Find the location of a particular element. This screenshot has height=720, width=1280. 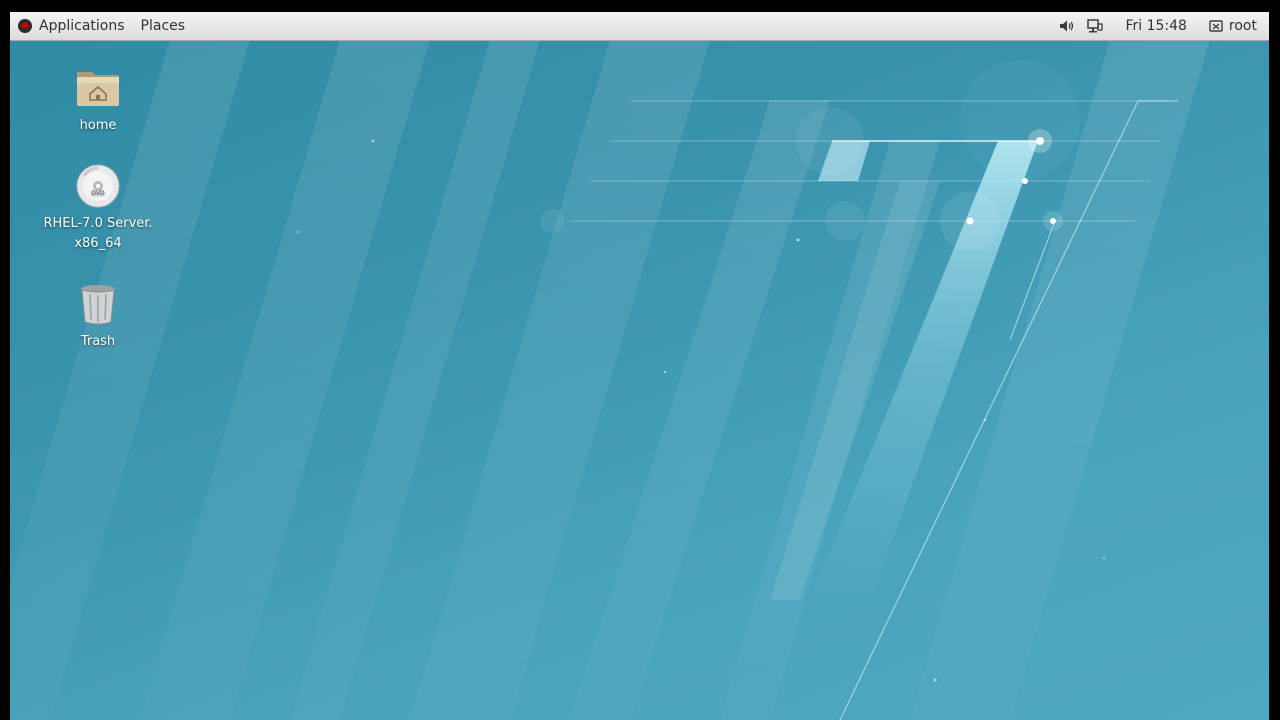

applications-label: Applications is located at coordinates (82, 26).